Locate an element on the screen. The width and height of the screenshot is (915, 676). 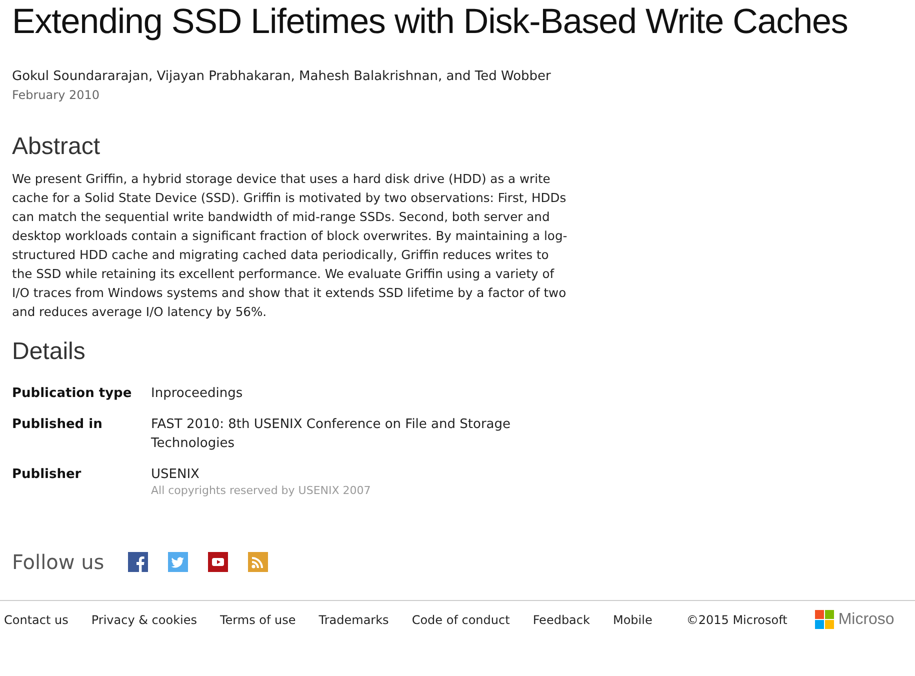
footer-link: Code of conduct is located at coordinates (461, 619).